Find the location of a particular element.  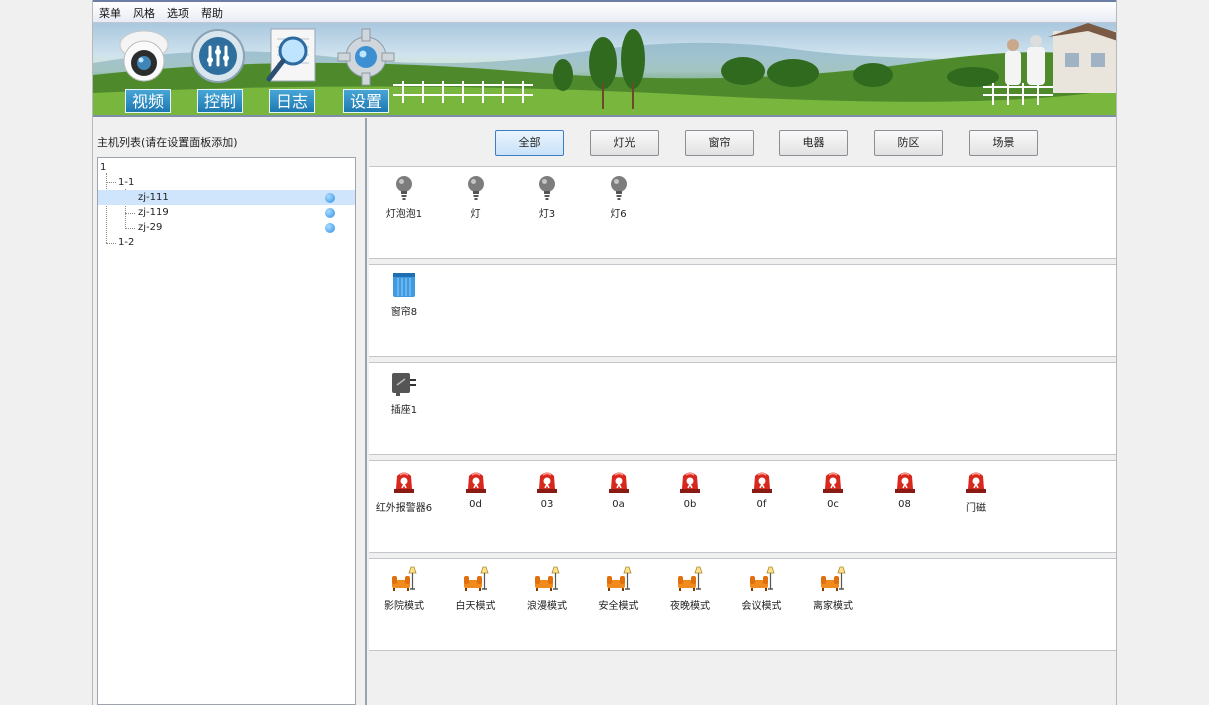

zone-device: 03 is located at coordinates (547, 488).